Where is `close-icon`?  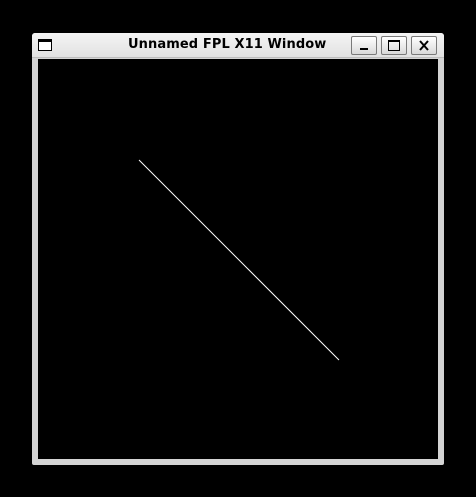 close-icon is located at coordinates (424, 45).